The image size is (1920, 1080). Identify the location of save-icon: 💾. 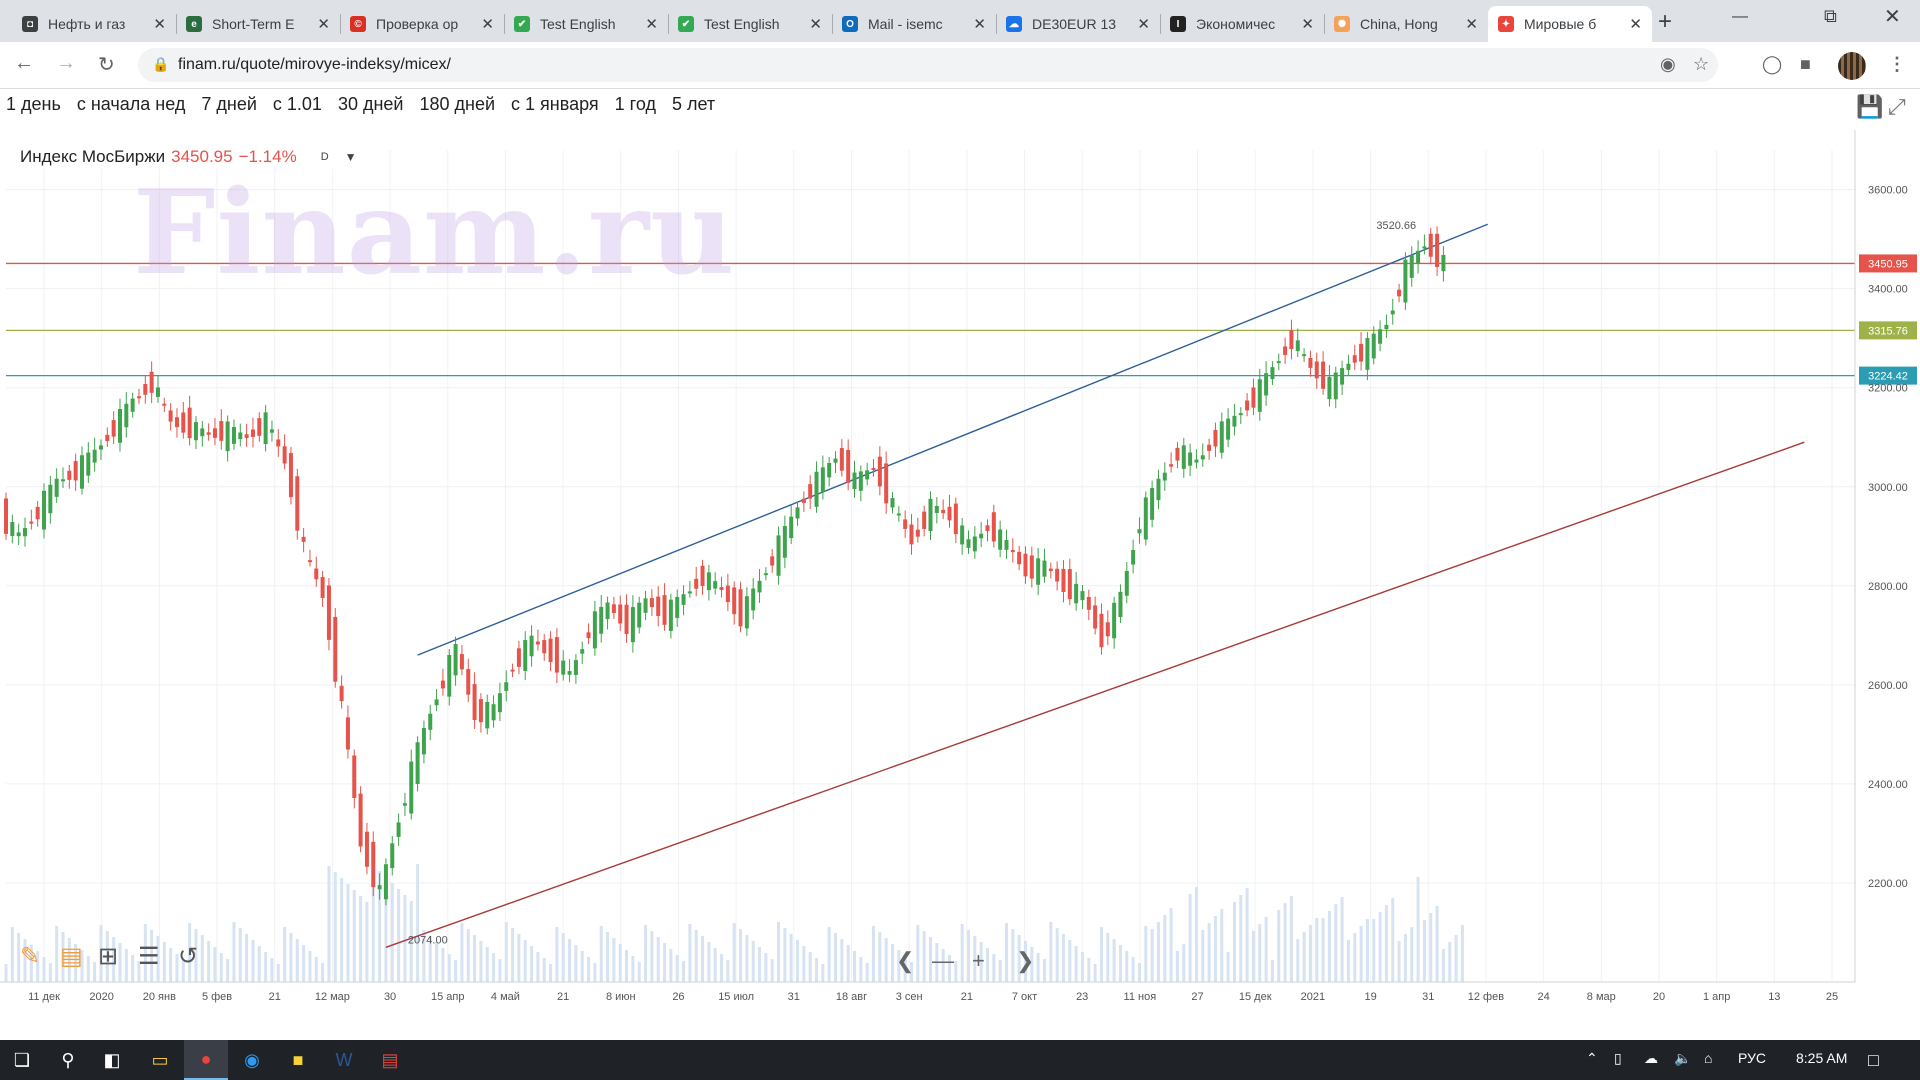
(1869, 107).